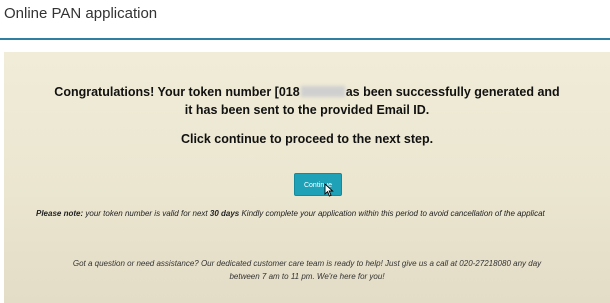  Describe the element at coordinates (305, 39) in the screenshot. I see `title-divider` at that location.